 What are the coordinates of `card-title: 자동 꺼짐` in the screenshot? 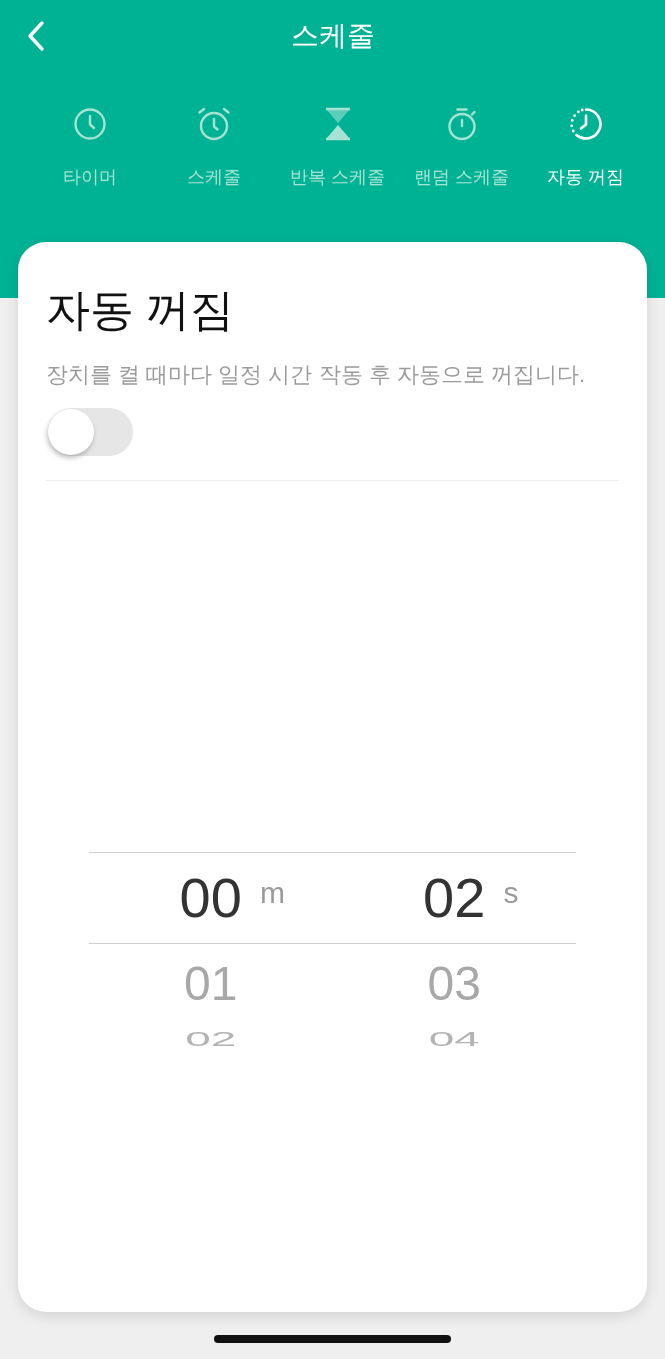 It's located at (140, 310).